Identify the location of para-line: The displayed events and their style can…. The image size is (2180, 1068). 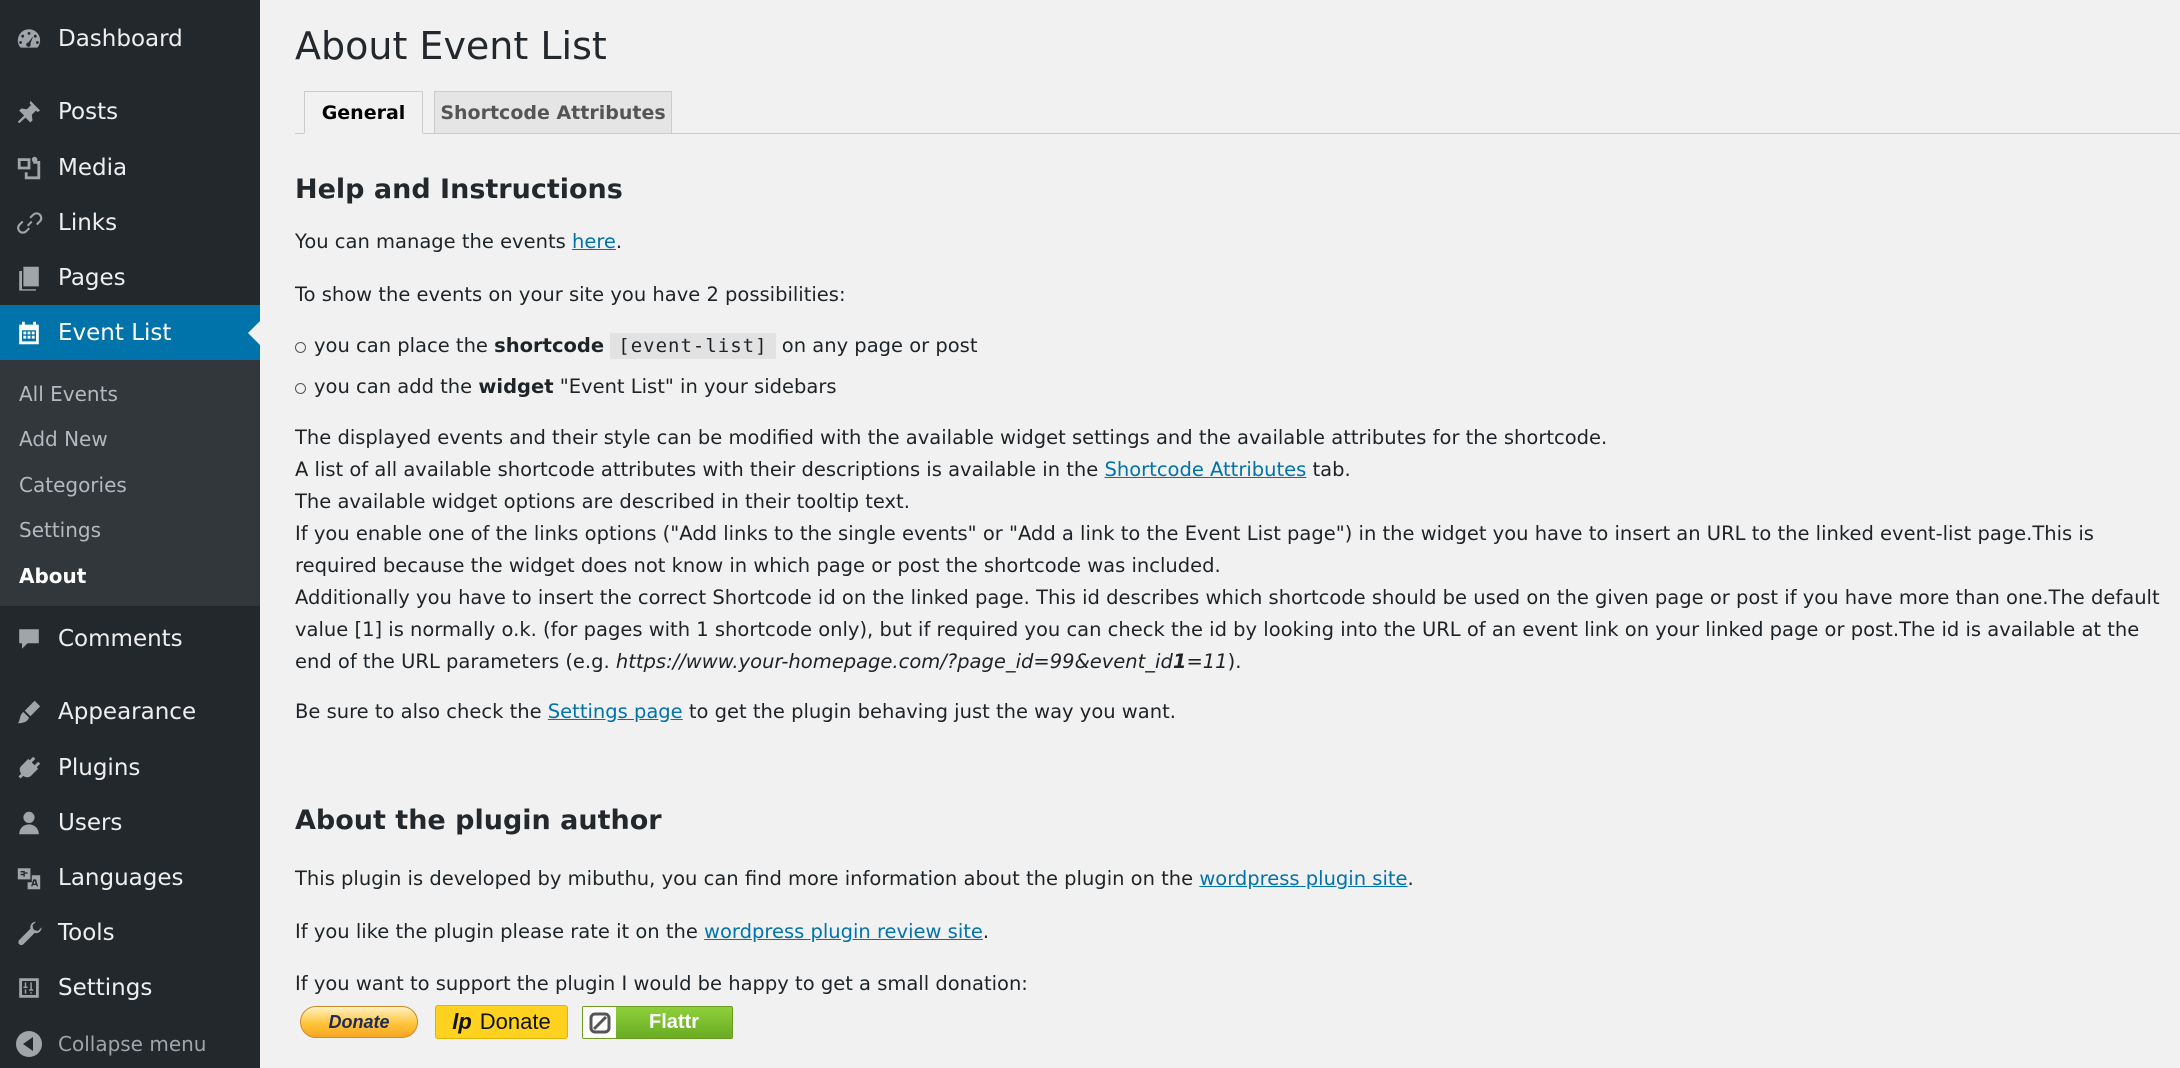
(951, 437).